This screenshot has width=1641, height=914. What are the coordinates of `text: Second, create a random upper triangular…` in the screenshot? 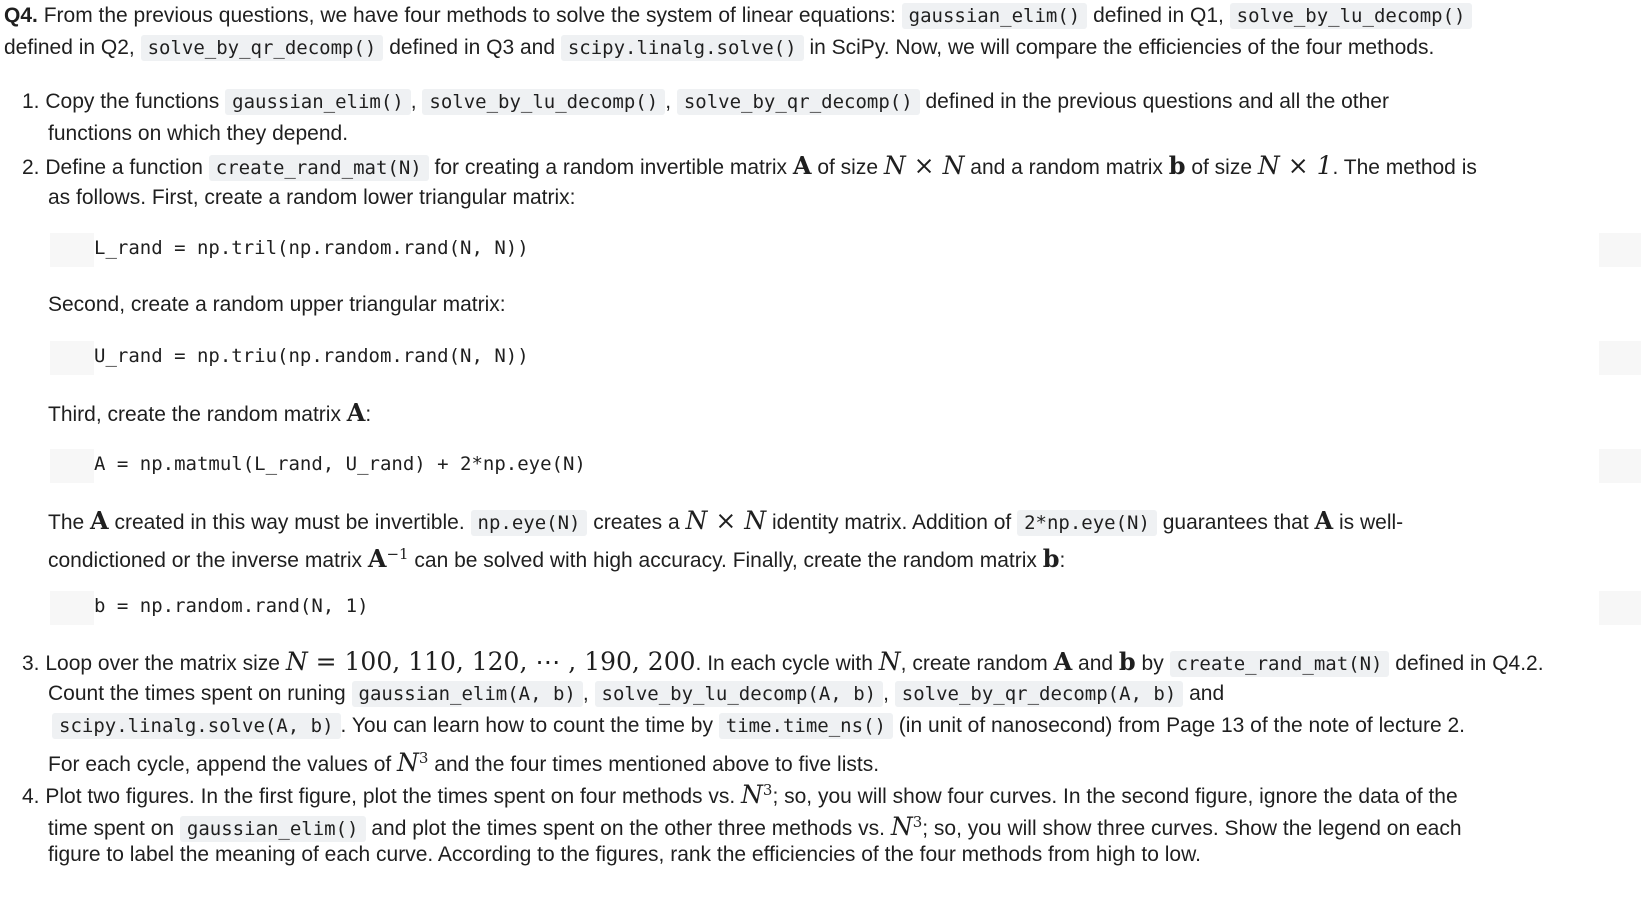 It's located at (277, 304).